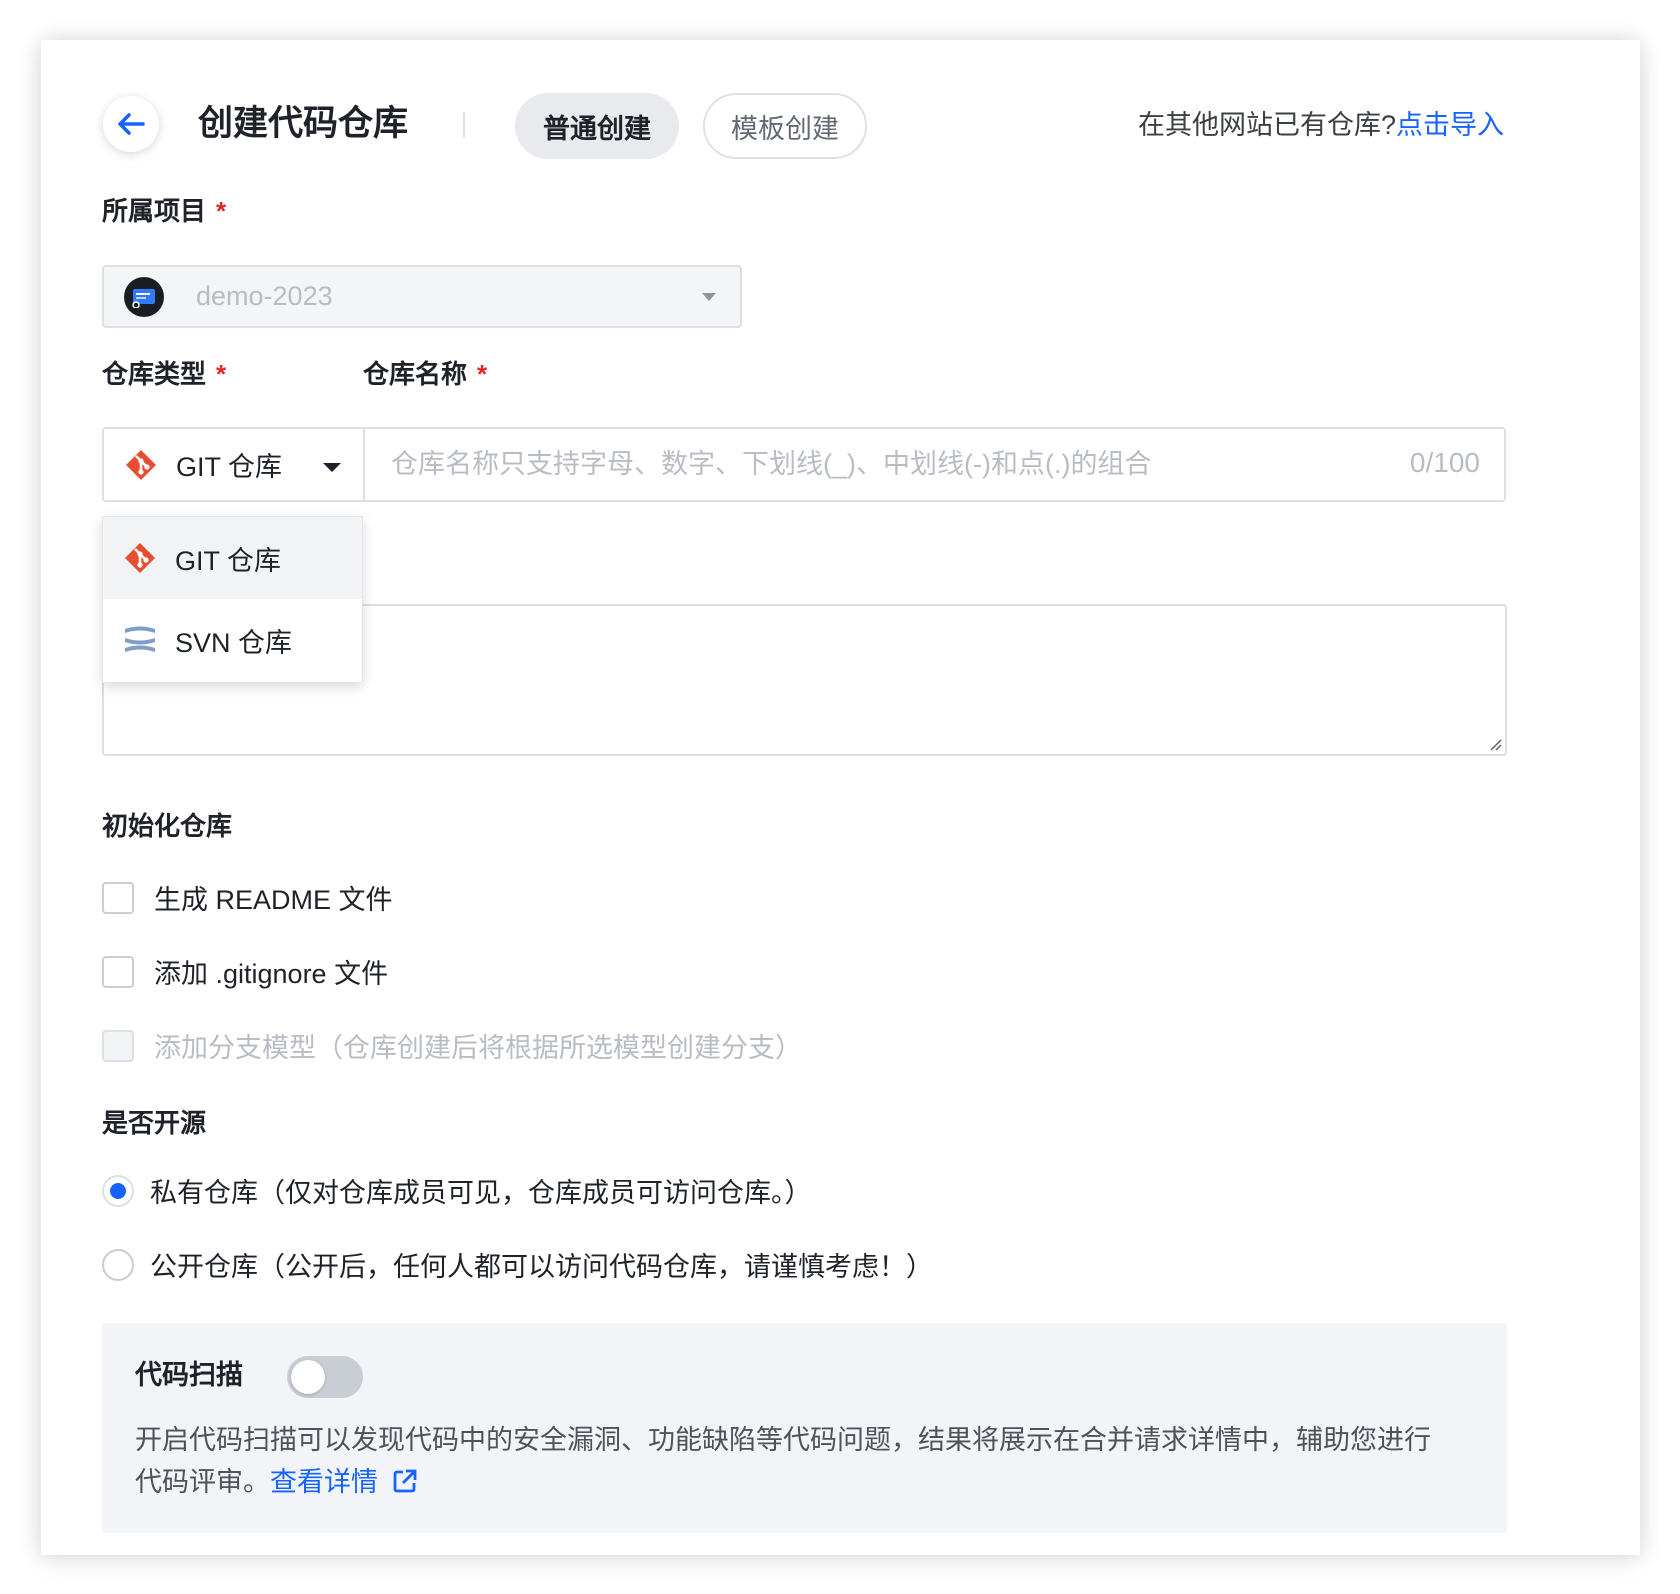 The width and height of the screenshot is (1680, 1594). I want to click on repo-name-input, so click(869, 464).